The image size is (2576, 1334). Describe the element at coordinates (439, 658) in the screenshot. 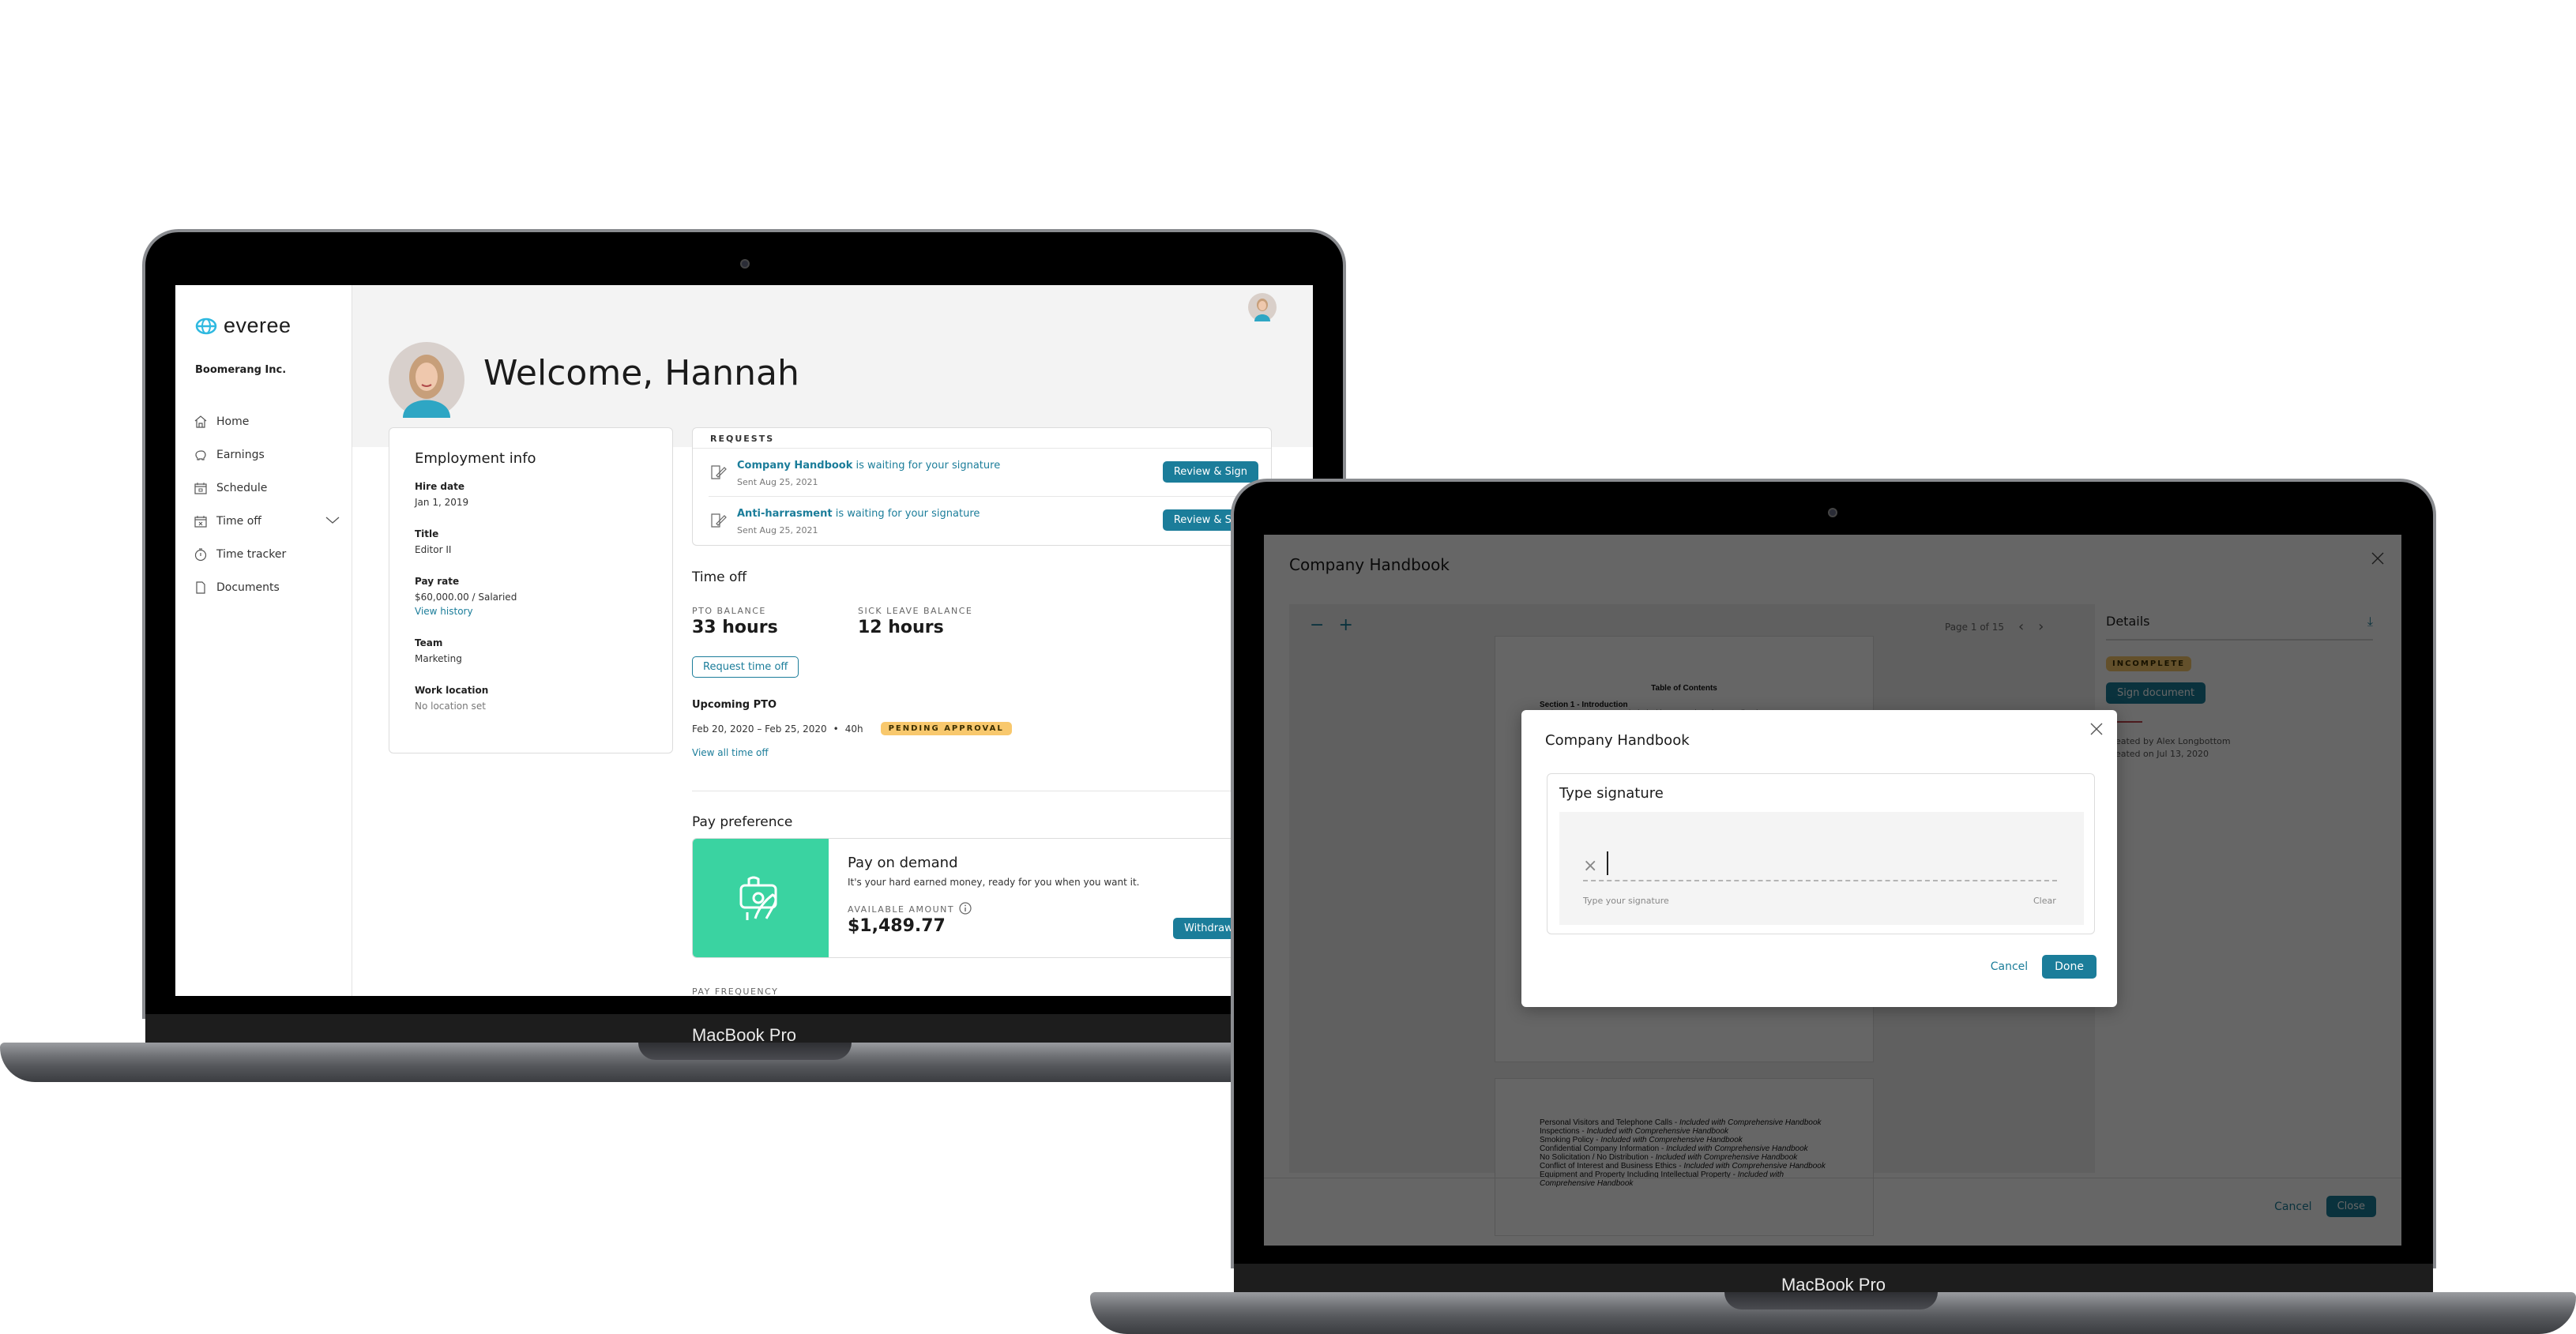

I see `field-value: Marketing` at that location.